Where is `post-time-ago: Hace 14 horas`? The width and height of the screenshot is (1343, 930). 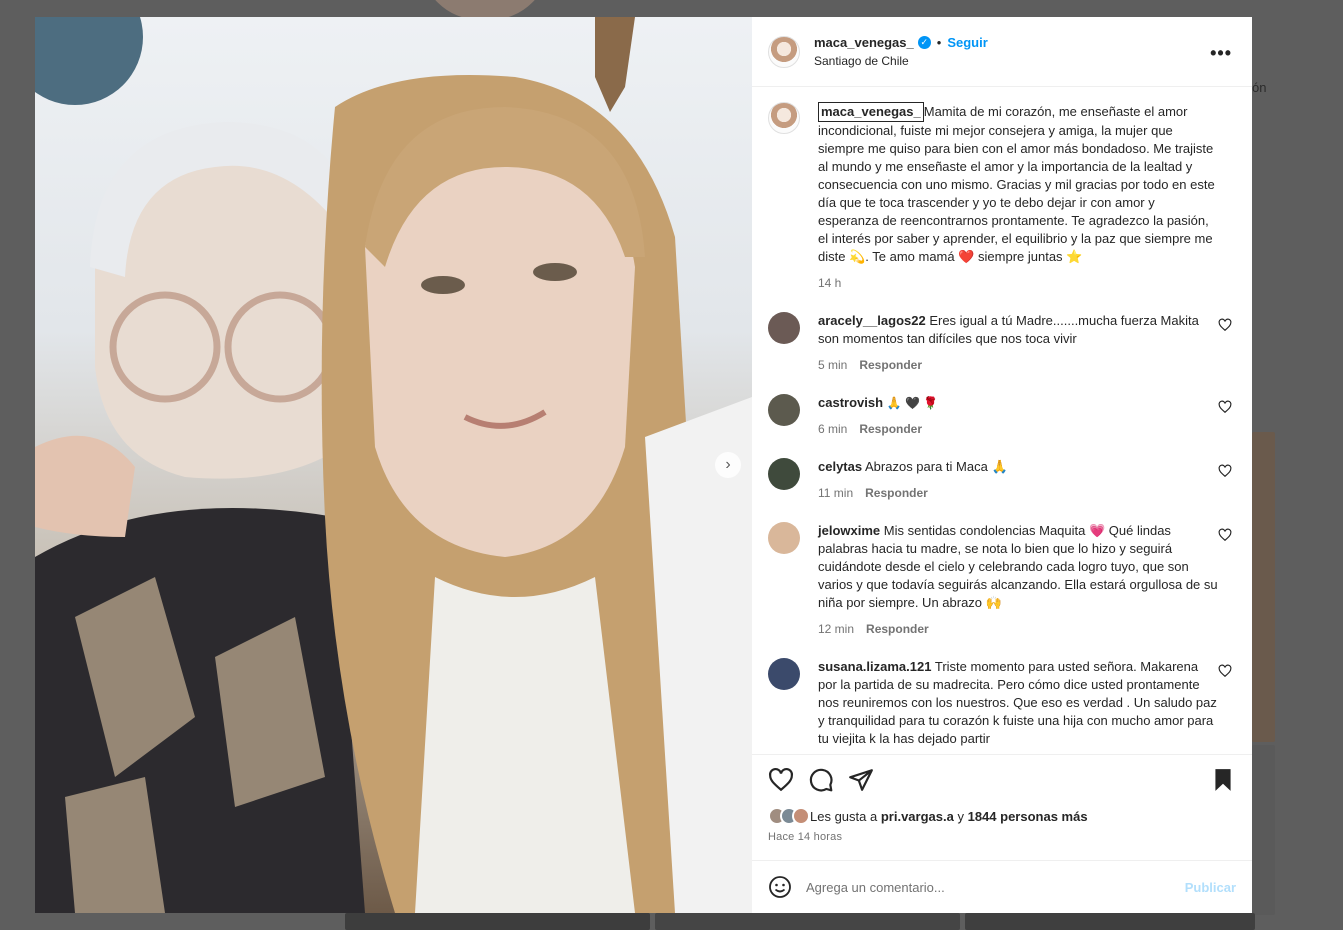 post-time-ago: Hace 14 horas is located at coordinates (1002, 837).